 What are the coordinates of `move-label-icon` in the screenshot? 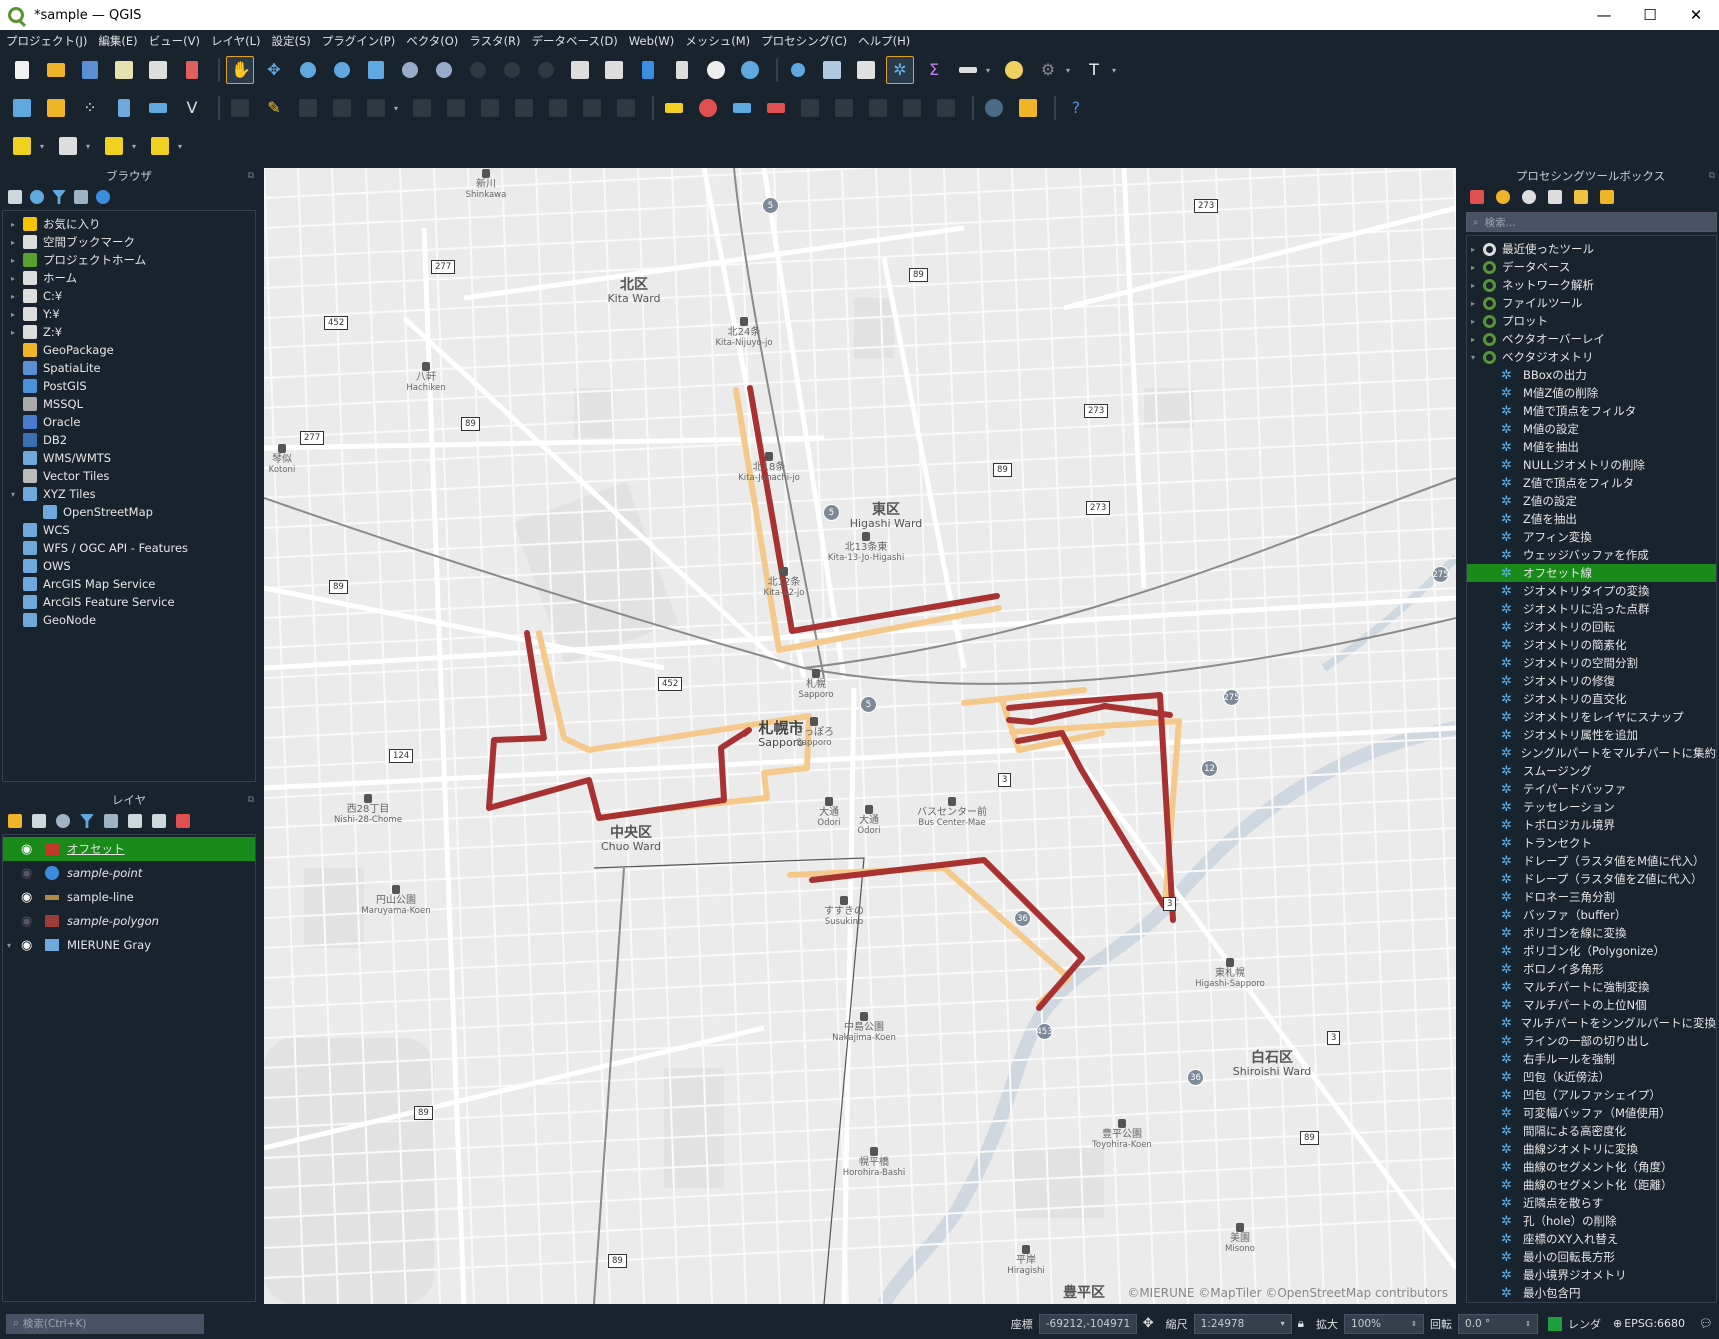 It's located at (810, 108).